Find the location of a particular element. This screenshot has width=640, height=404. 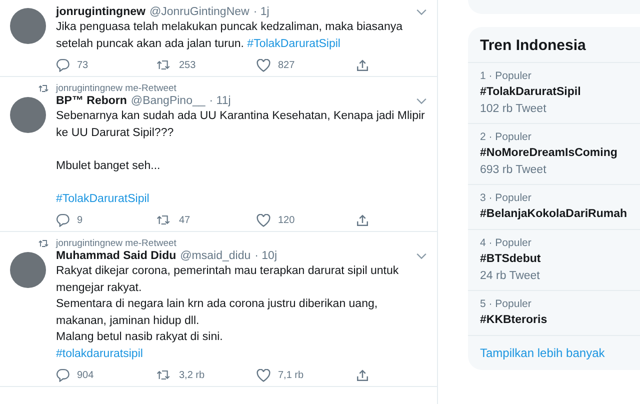

trend-hashtag: #NoMoreDreamIsComing is located at coordinates (549, 153).